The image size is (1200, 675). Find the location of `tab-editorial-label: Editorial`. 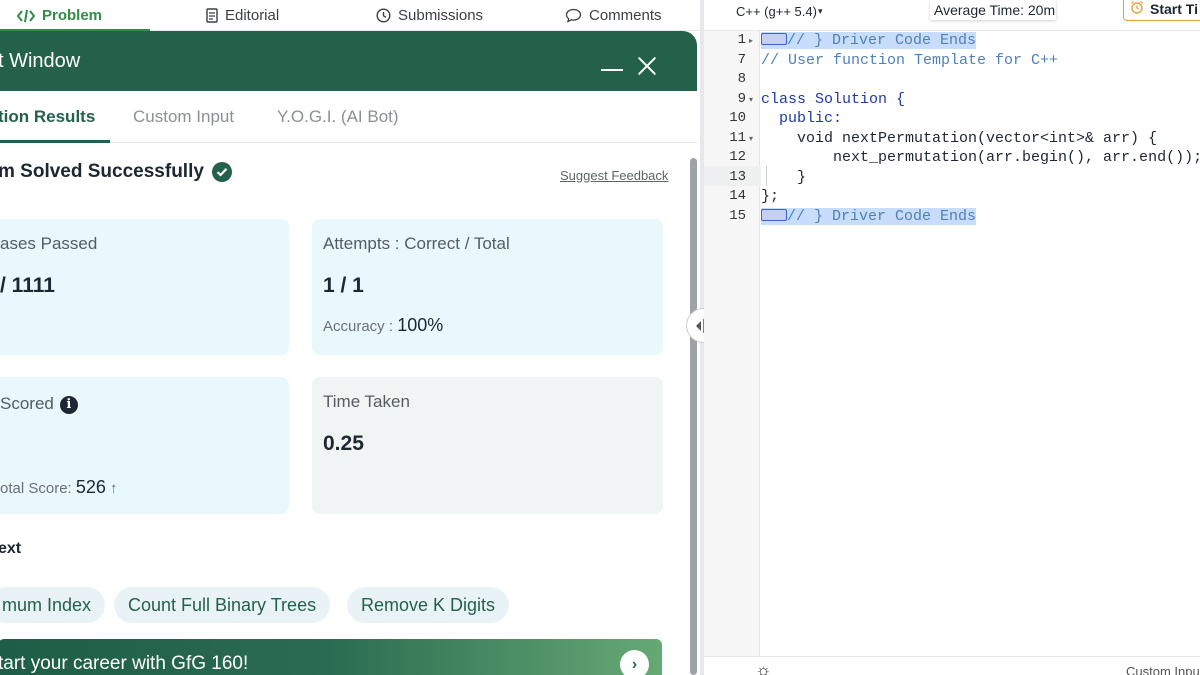

tab-editorial-label: Editorial is located at coordinates (252, 15).